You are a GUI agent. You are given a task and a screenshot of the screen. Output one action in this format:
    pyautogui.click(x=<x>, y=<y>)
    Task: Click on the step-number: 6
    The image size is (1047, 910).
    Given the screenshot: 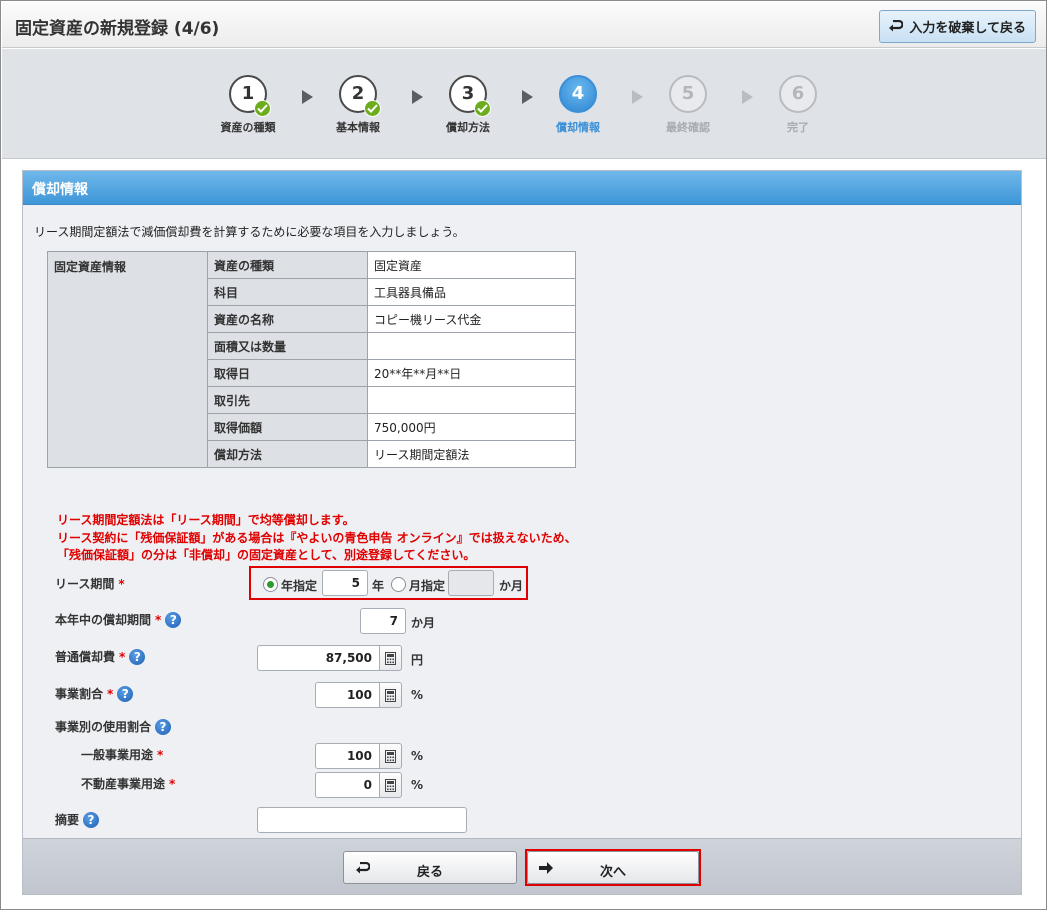 What is the action you would take?
    pyautogui.click(x=798, y=94)
    